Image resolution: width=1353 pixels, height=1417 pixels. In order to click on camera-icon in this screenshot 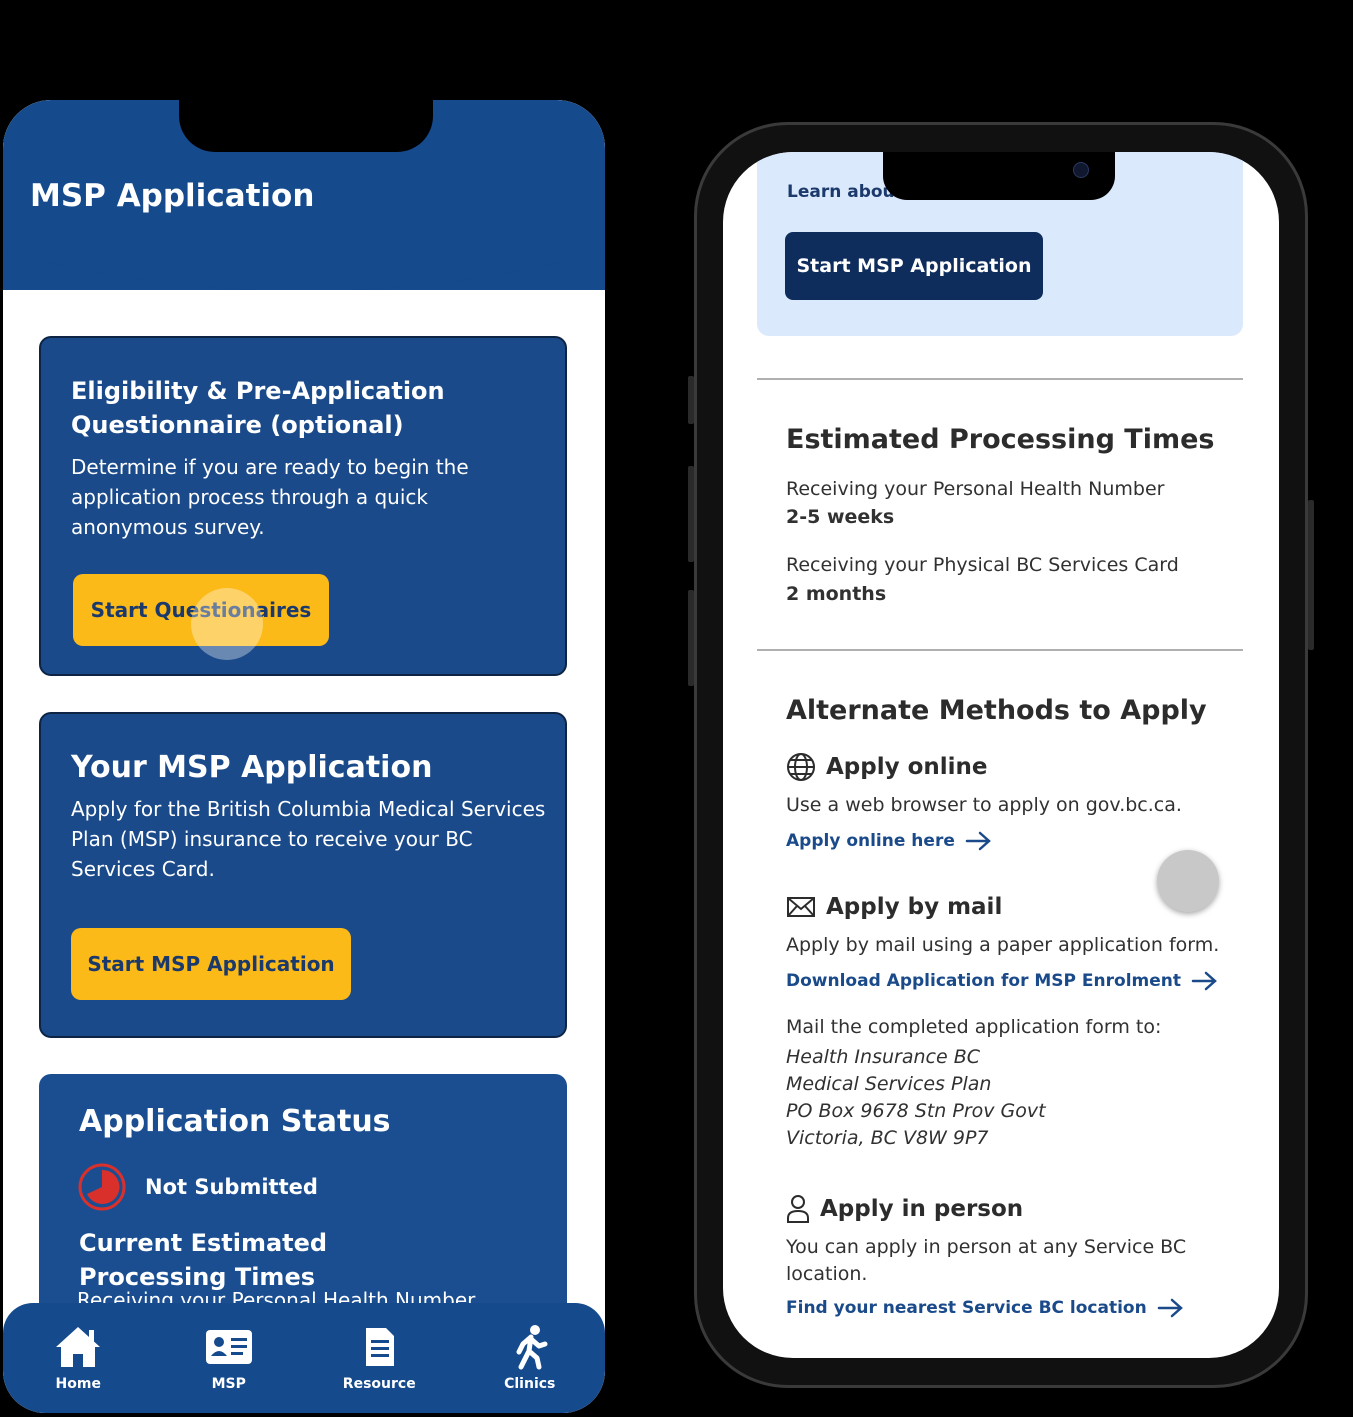, I will do `click(1081, 170)`.